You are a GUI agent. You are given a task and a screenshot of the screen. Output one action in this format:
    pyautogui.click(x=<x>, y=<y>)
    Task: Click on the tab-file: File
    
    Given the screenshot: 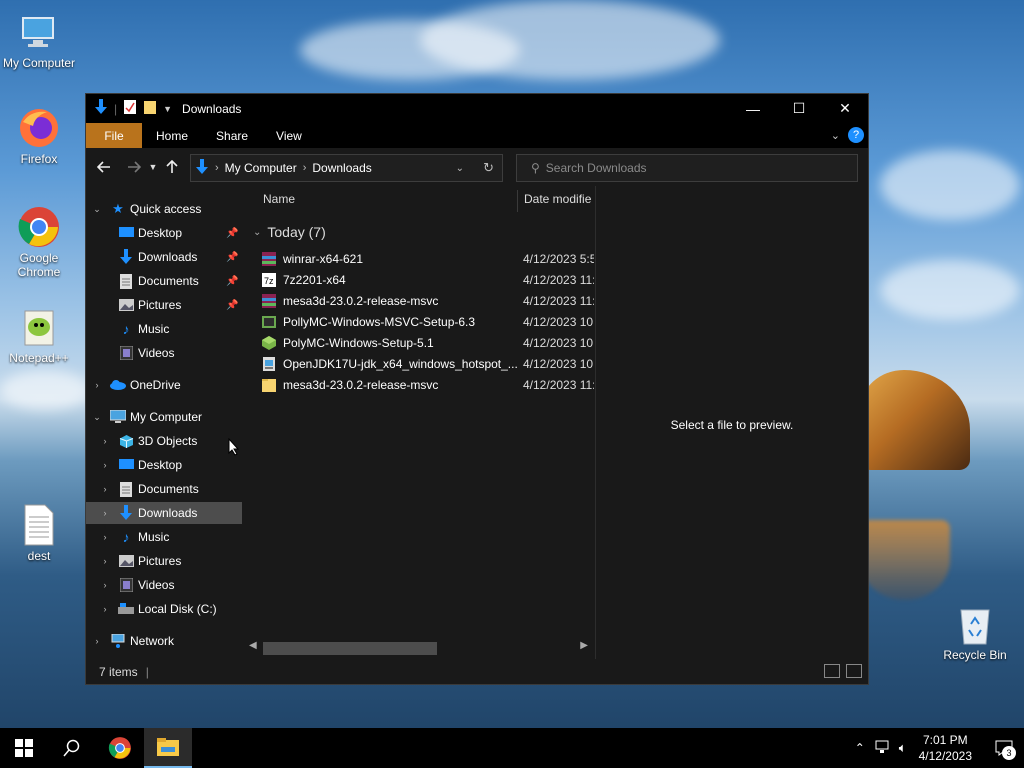 What is the action you would take?
    pyautogui.click(x=114, y=135)
    